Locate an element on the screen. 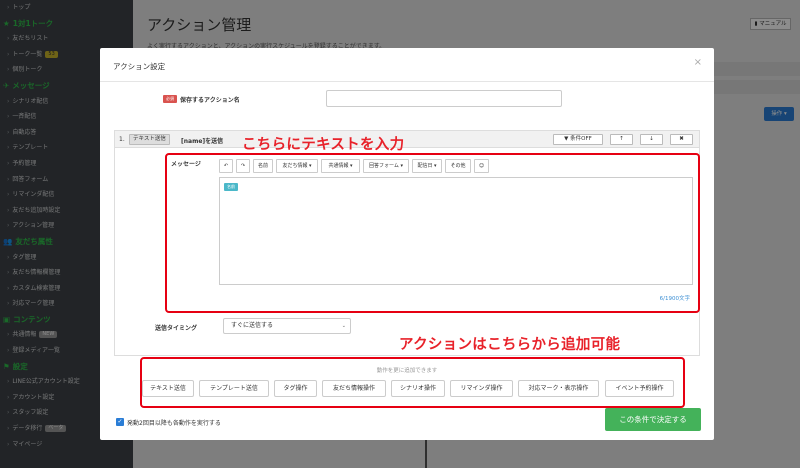 The height and width of the screenshot is (468, 800). action-name-label: 保存するアクション名 is located at coordinates (210, 100).